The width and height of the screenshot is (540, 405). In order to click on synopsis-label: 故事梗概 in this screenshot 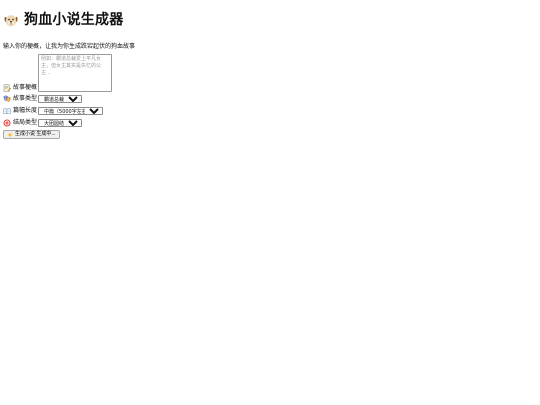, I will do `click(20, 88)`.